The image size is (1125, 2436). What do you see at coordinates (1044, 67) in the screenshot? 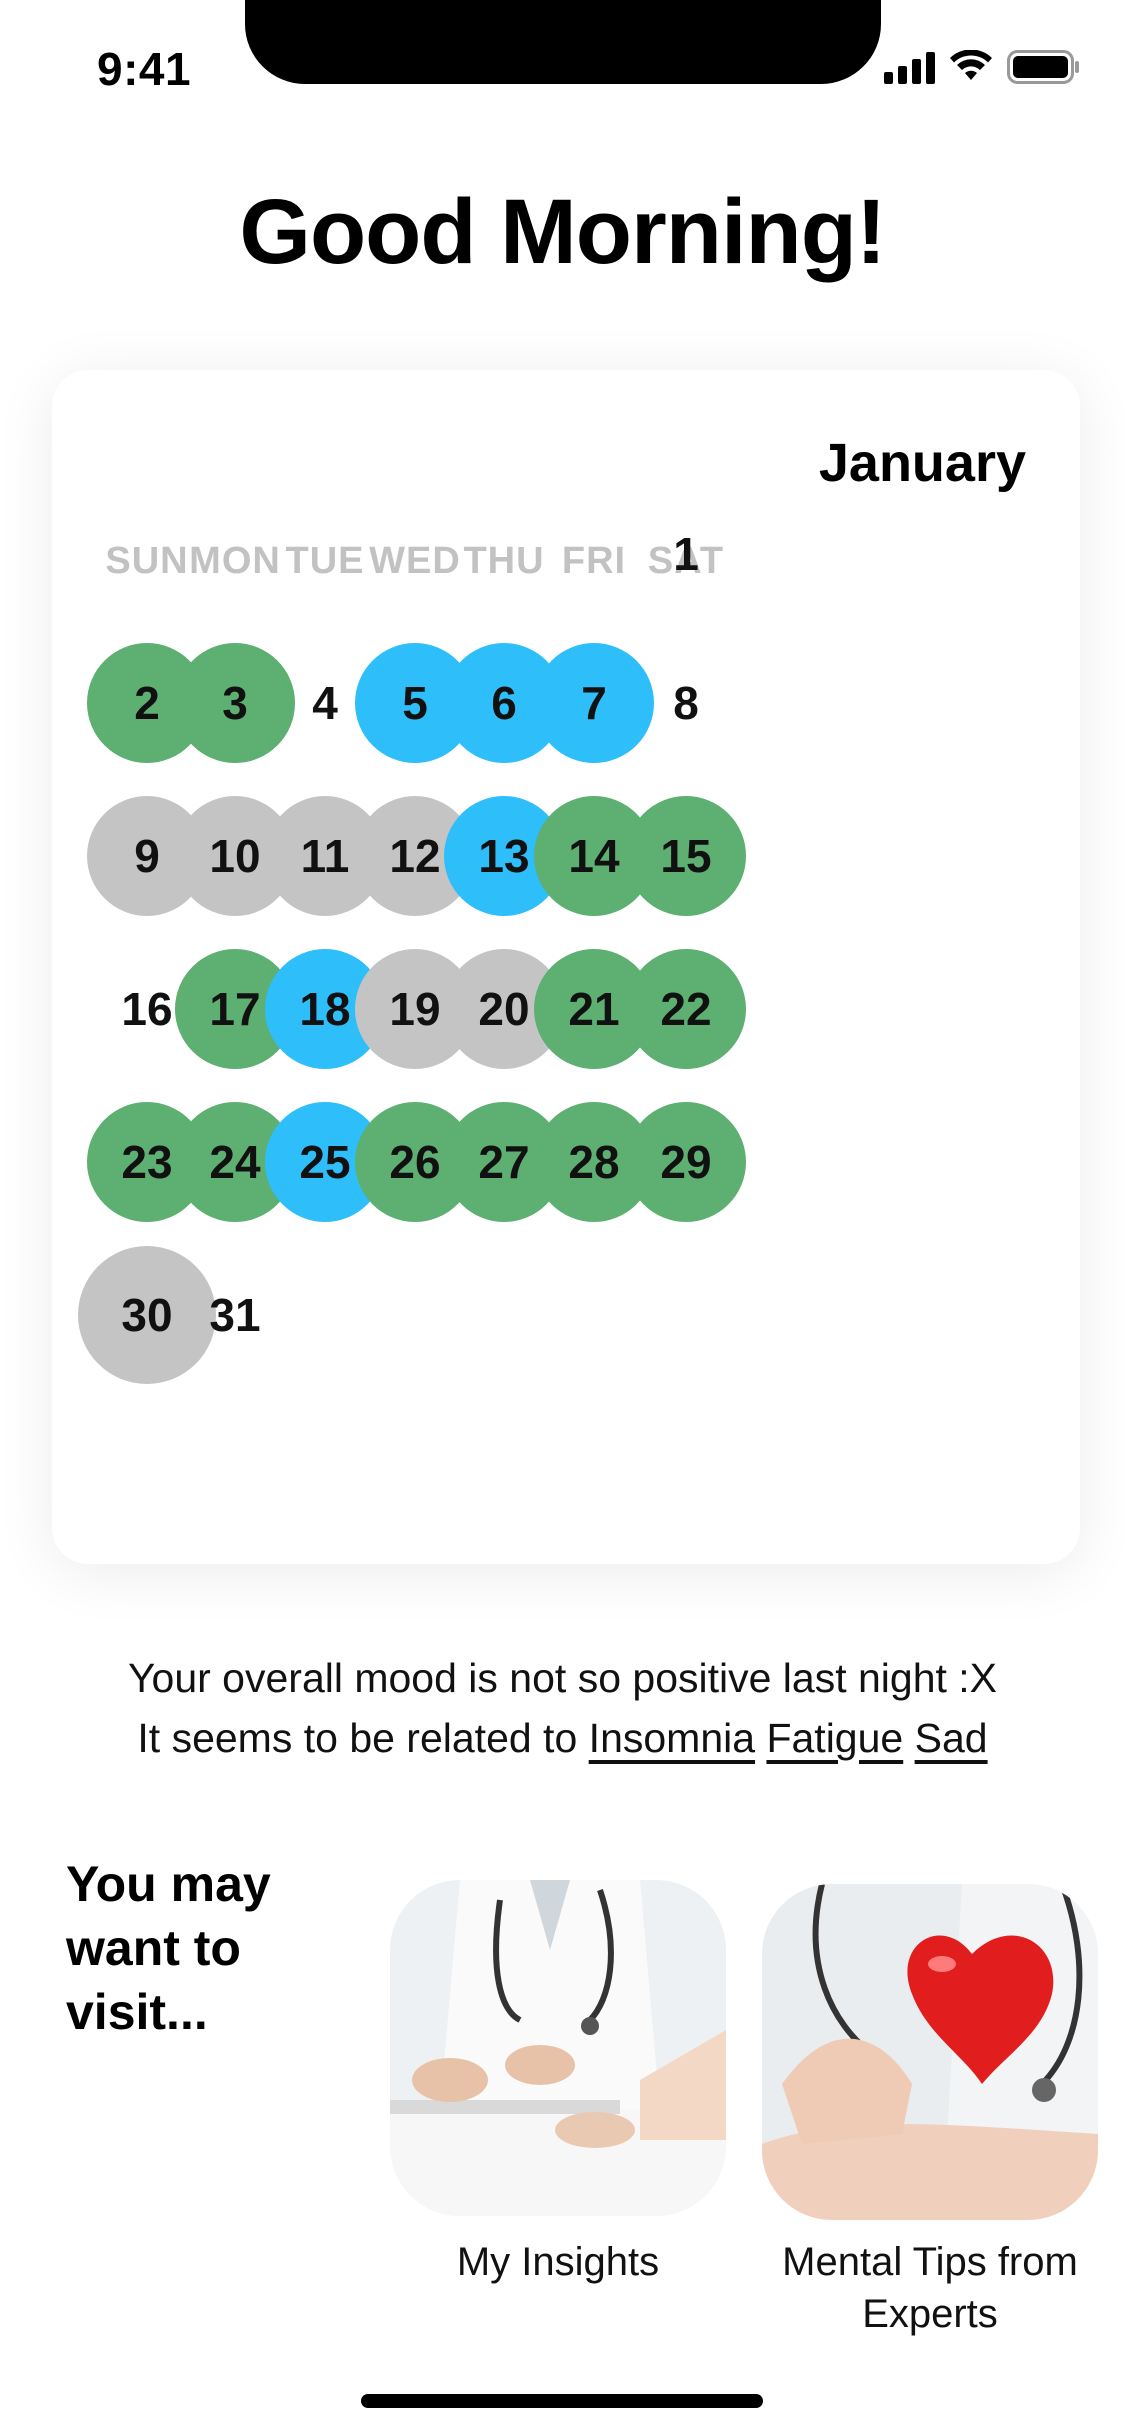
I see `battery-icon` at bounding box center [1044, 67].